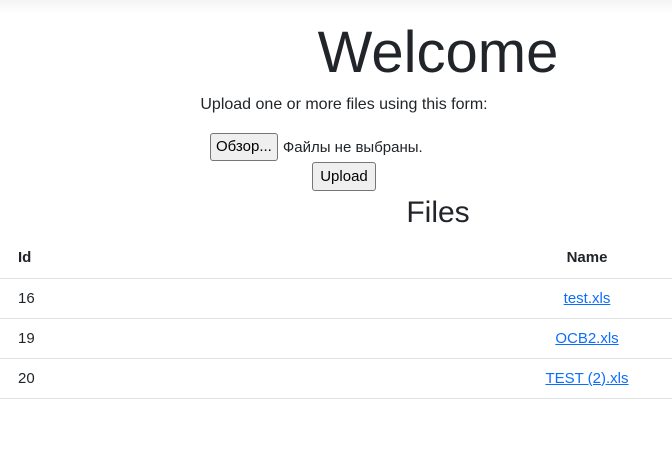  I want to click on upload-button: Upload, so click(344, 176).